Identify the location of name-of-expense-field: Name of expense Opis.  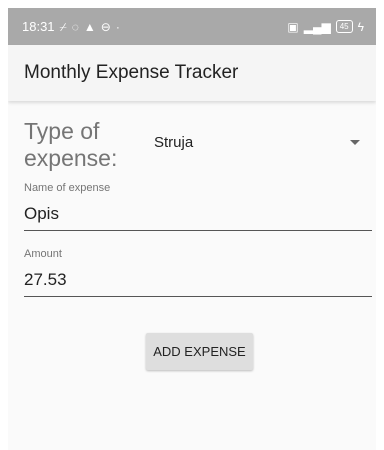
(198, 206).